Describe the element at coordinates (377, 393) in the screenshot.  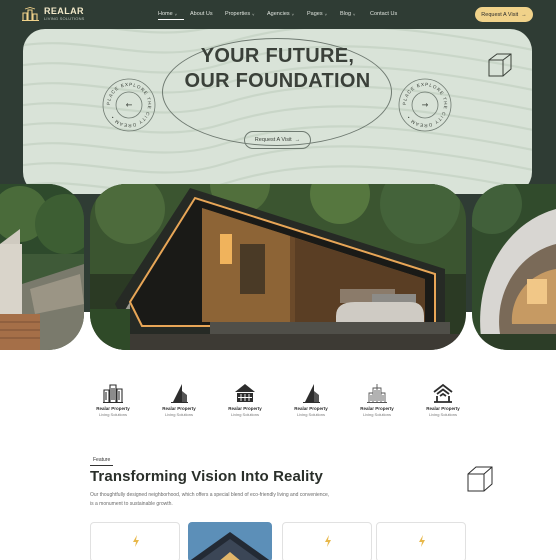
I see `skyscraper-icon` at that location.